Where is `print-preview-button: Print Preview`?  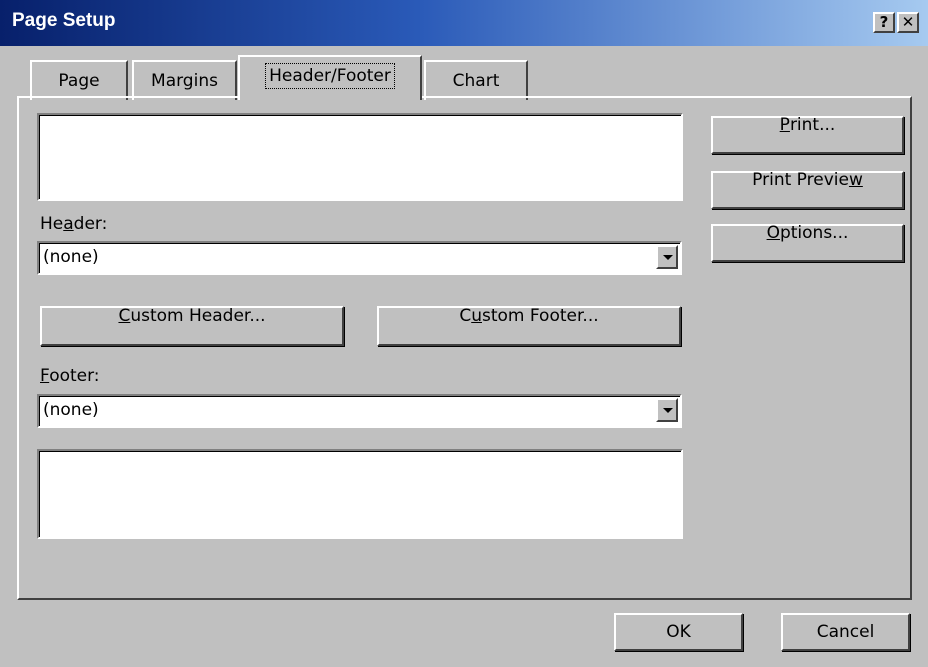
print-preview-button: Print Preview is located at coordinates (807, 189).